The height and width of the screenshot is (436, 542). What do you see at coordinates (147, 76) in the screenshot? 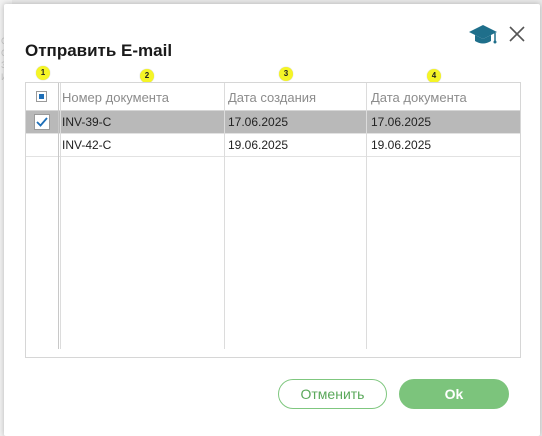
I see `annotation-marker-2: 2` at bounding box center [147, 76].